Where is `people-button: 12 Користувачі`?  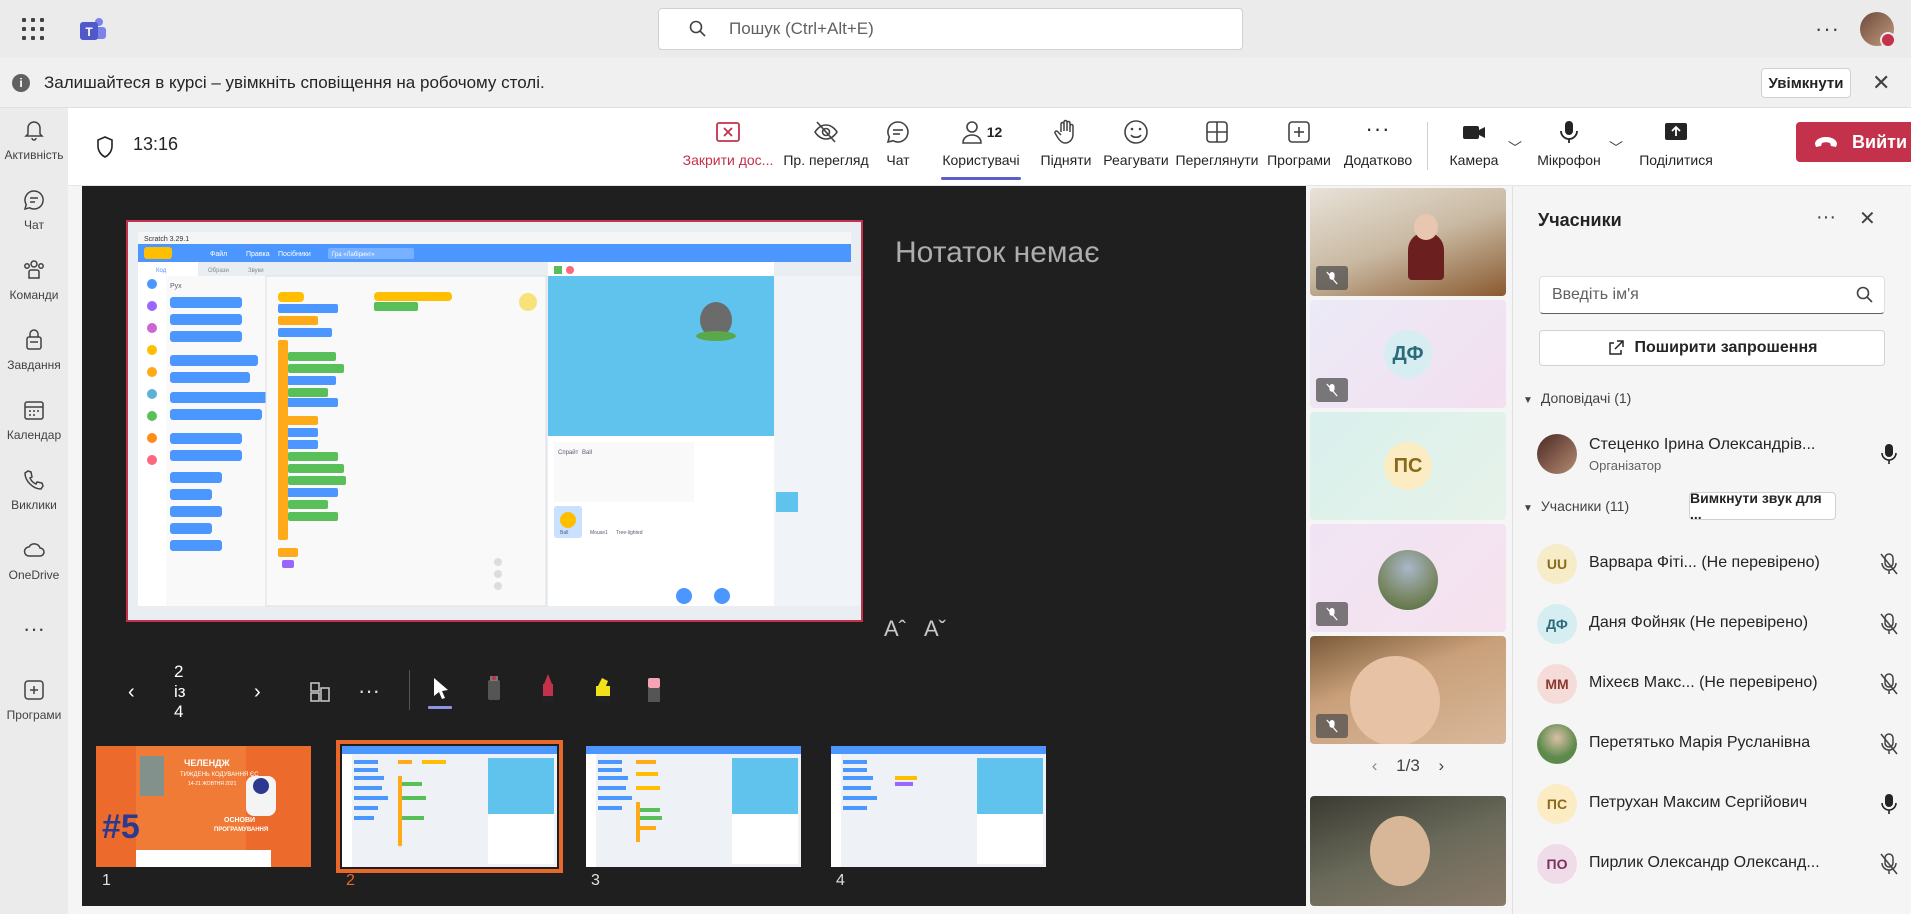
people-button: 12 Користувачі is located at coordinates (981, 149).